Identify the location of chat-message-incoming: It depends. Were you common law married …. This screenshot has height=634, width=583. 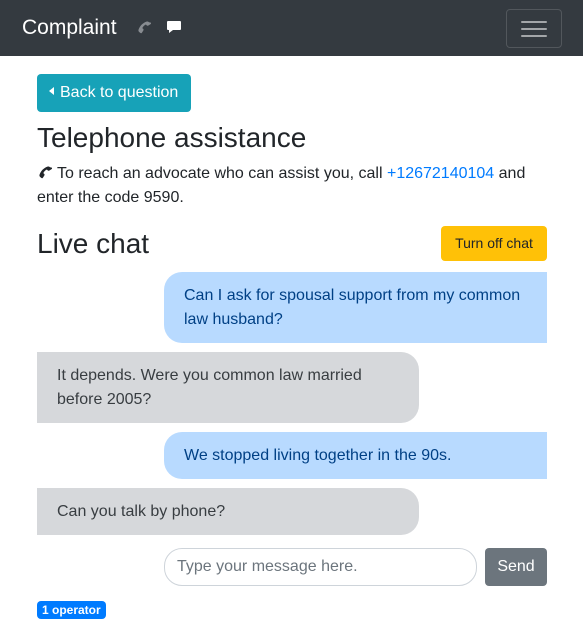
(228, 387).